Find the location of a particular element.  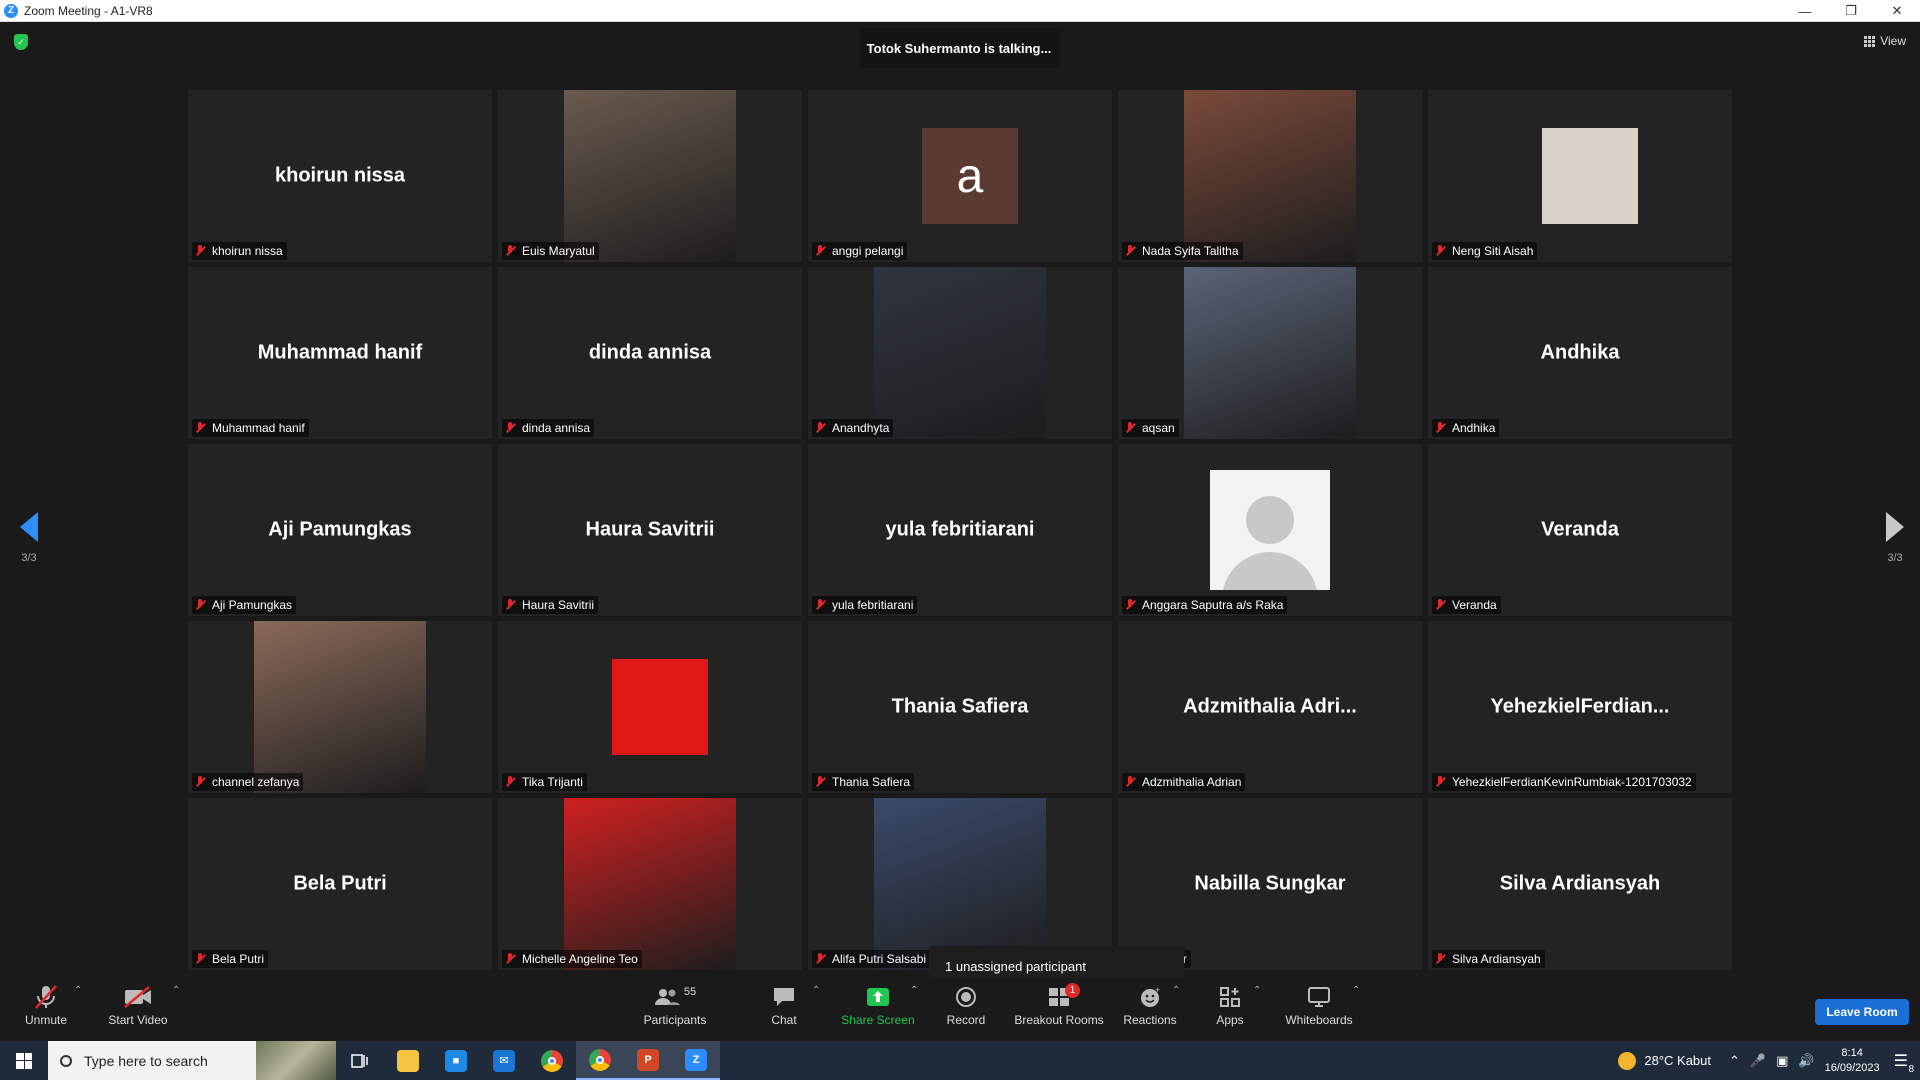

taskbar-search-box: Type here to search is located at coordinates (192, 1060).